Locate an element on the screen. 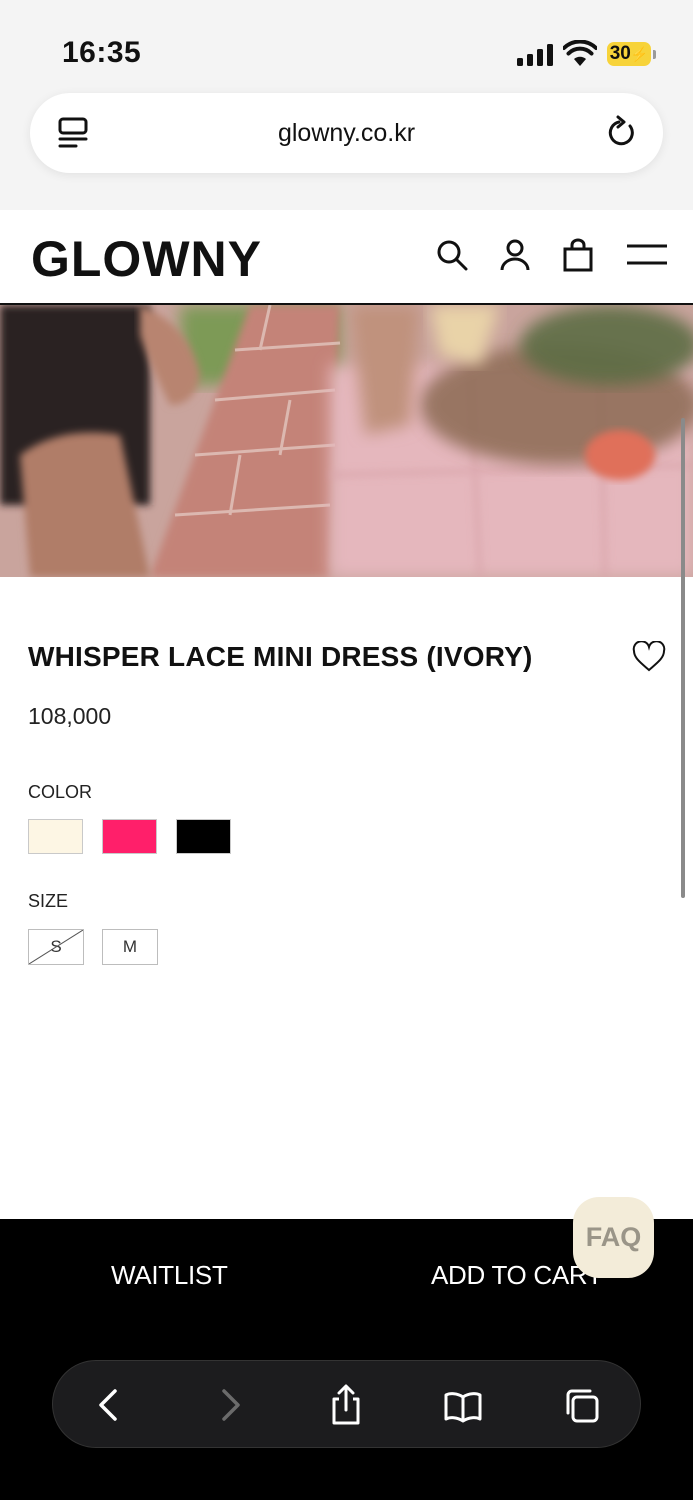 The height and width of the screenshot is (1500, 693). tabs-icon is located at coordinates (582, 1405).